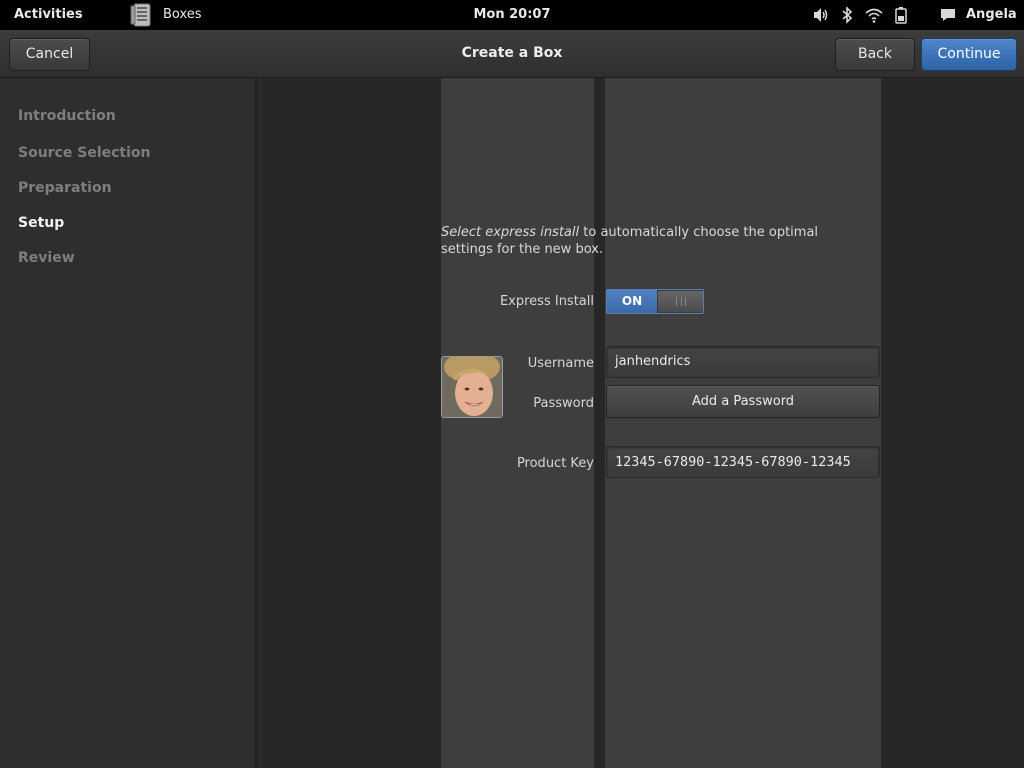 The image size is (1024, 768). What do you see at coordinates (560, 363) in the screenshot?
I see `username-label: Username` at bounding box center [560, 363].